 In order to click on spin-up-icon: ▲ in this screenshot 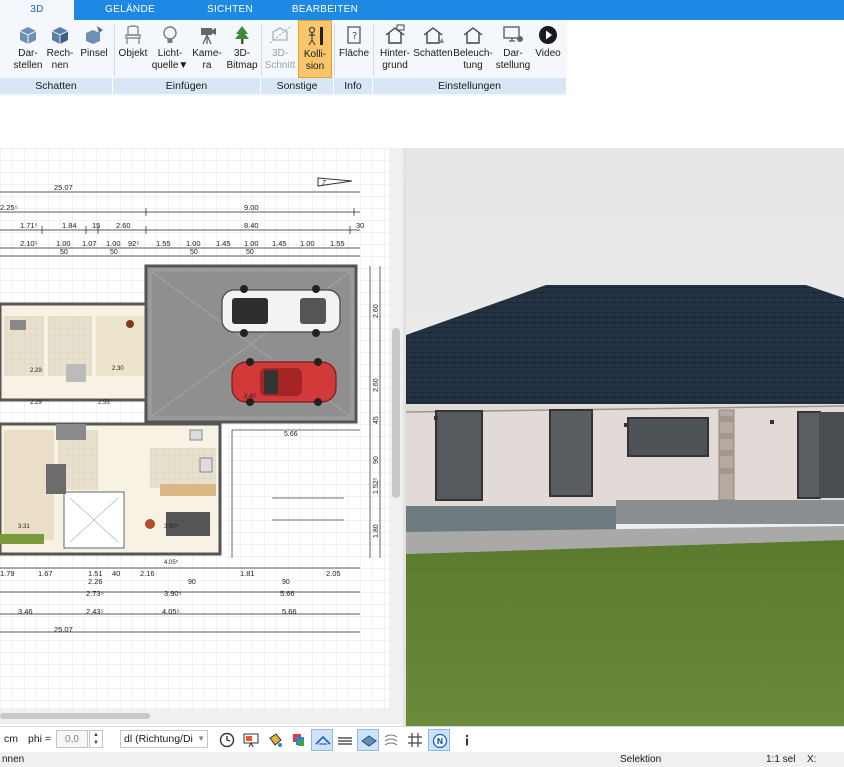, I will do `click(96, 735)`.